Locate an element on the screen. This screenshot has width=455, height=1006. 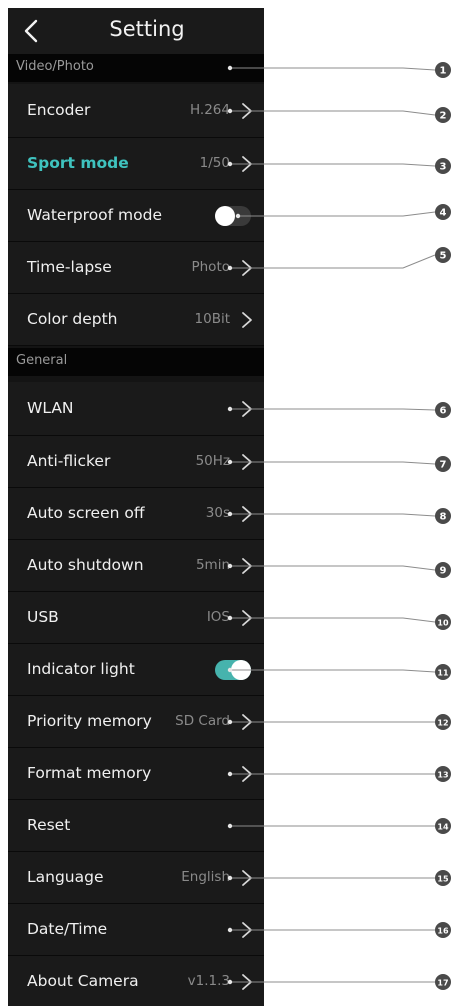
callout-number: 7 is located at coordinates (443, 465).